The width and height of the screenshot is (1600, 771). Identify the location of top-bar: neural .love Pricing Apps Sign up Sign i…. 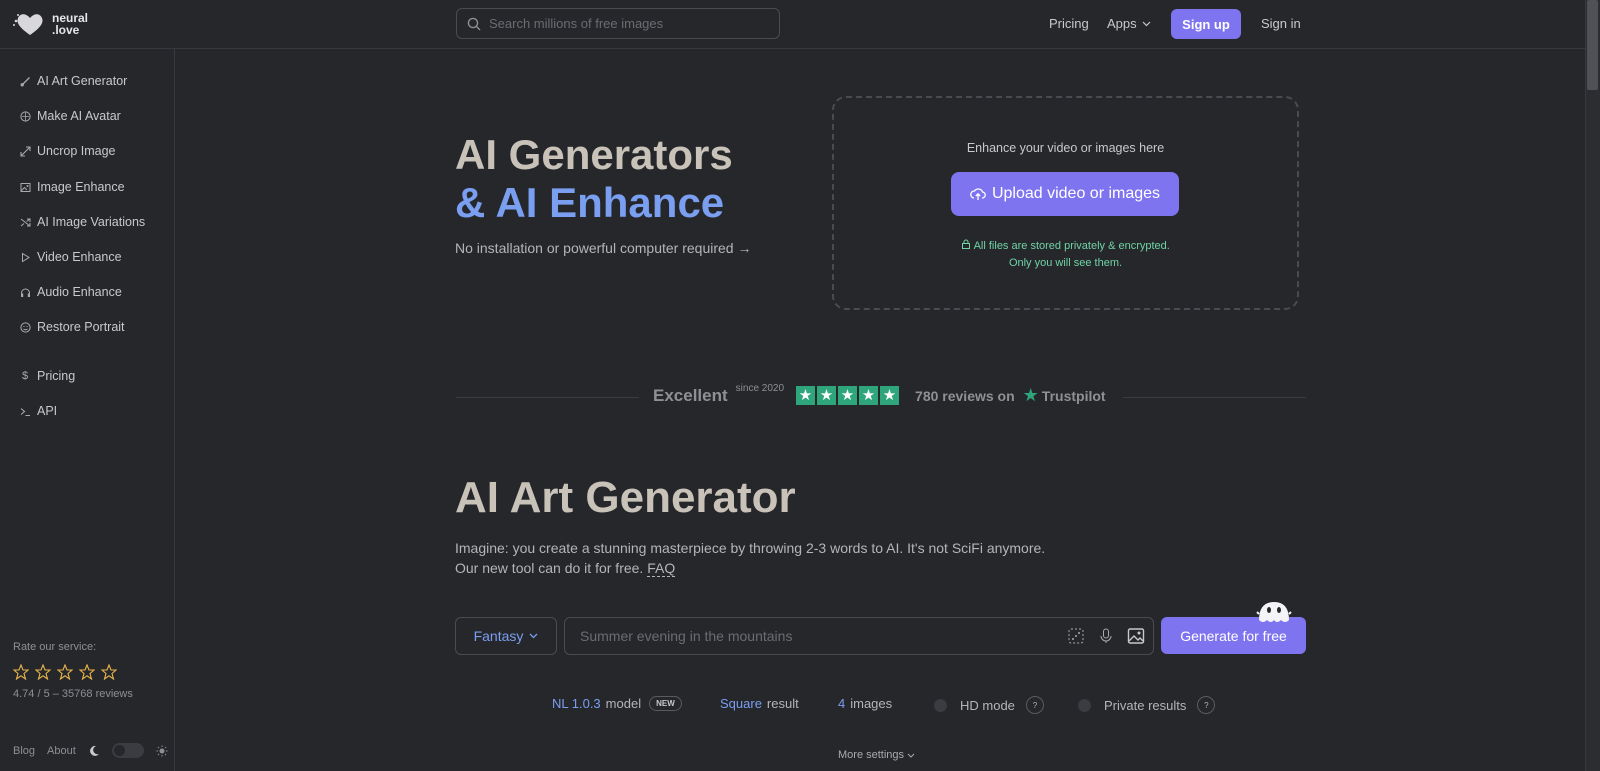
(792, 24).